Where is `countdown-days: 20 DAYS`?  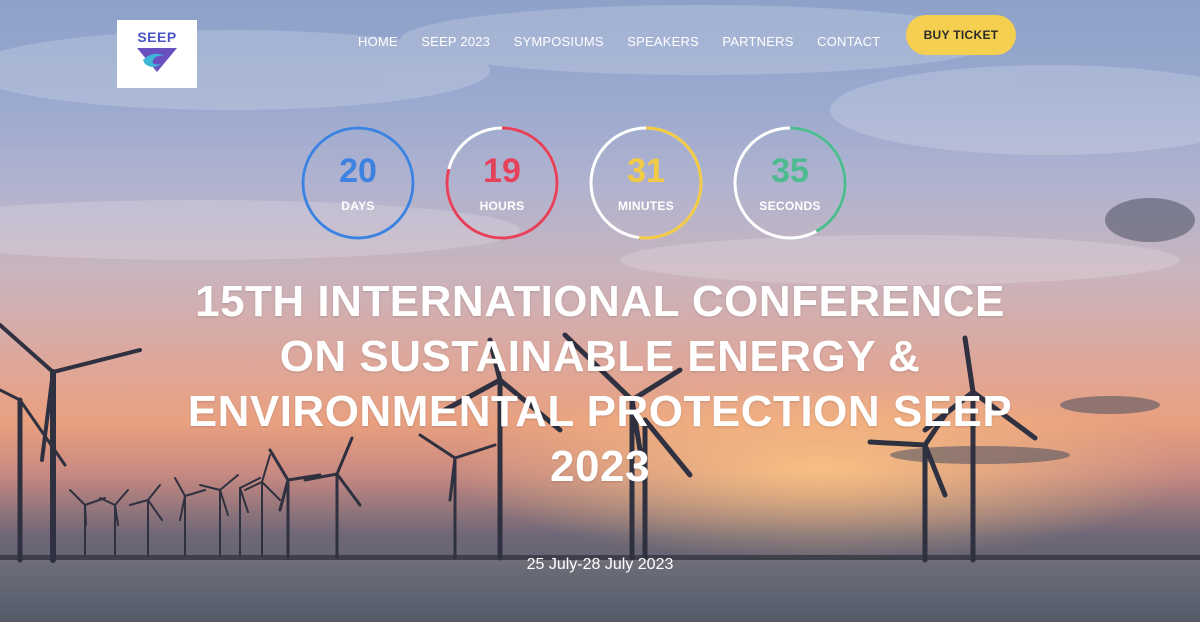 countdown-days: 20 DAYS is located at coordinates (358, 183).